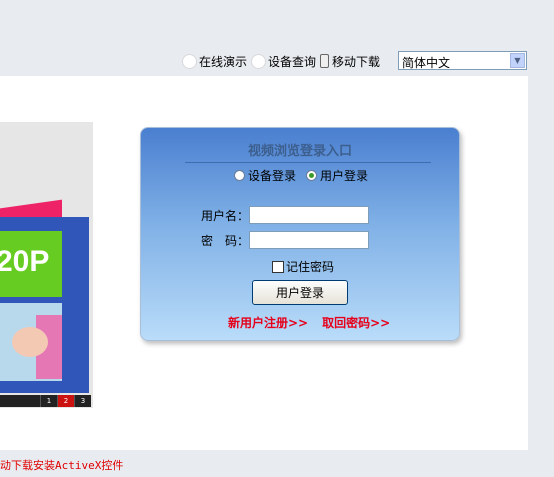  I want to click on password-input, so click(309, 240).